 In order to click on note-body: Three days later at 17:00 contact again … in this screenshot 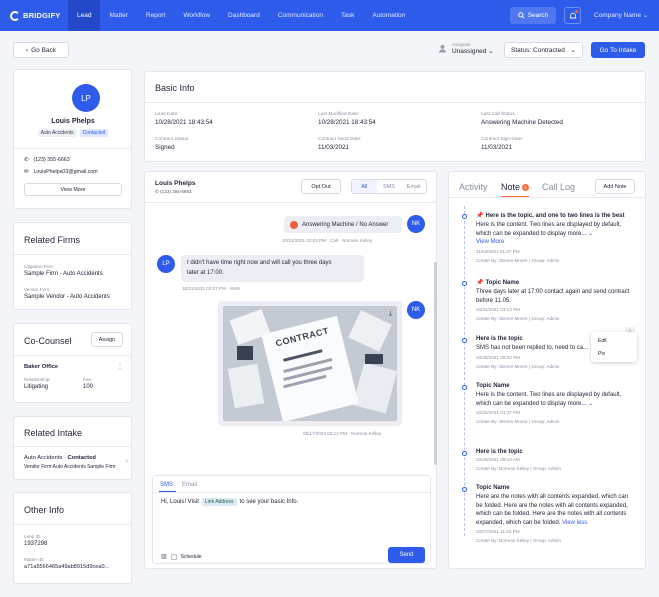, I will do `click(553, 296)`.